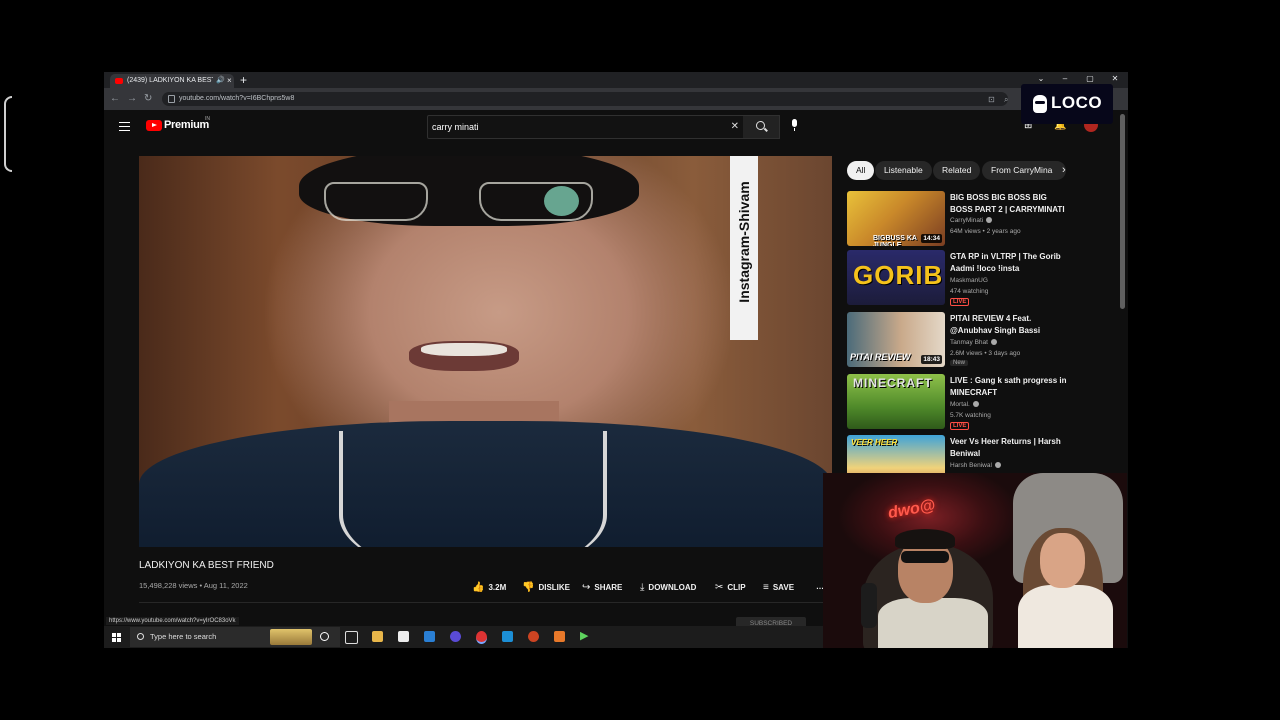 This screenshot has width=1280, height=720. Describe the element at coordinates (896, 401) in the screenshot. I see `video-thumbnail: MINECRAFT` at that location.